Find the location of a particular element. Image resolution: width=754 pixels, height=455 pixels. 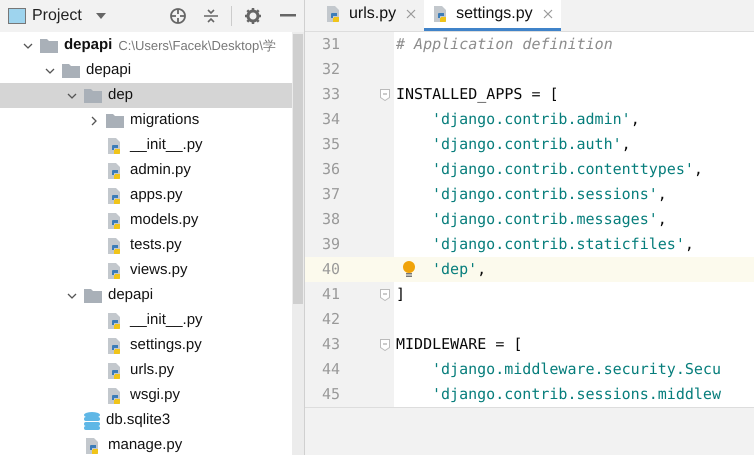

project-path: C:\Users\Facek\Desktop\学 is located at coordinates (197, 45).